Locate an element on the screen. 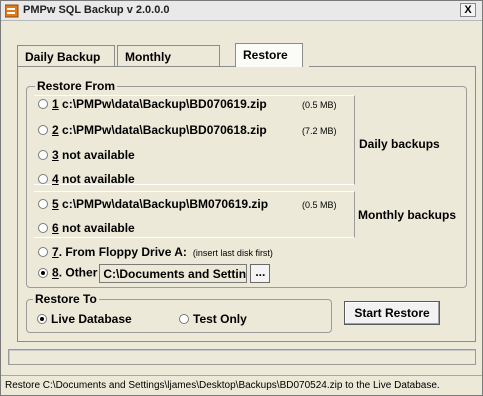 The image size is (483, 396). title-bar: PMPw SQL Backup v 2.0.0.0 X is located at coordinates (241, 11).